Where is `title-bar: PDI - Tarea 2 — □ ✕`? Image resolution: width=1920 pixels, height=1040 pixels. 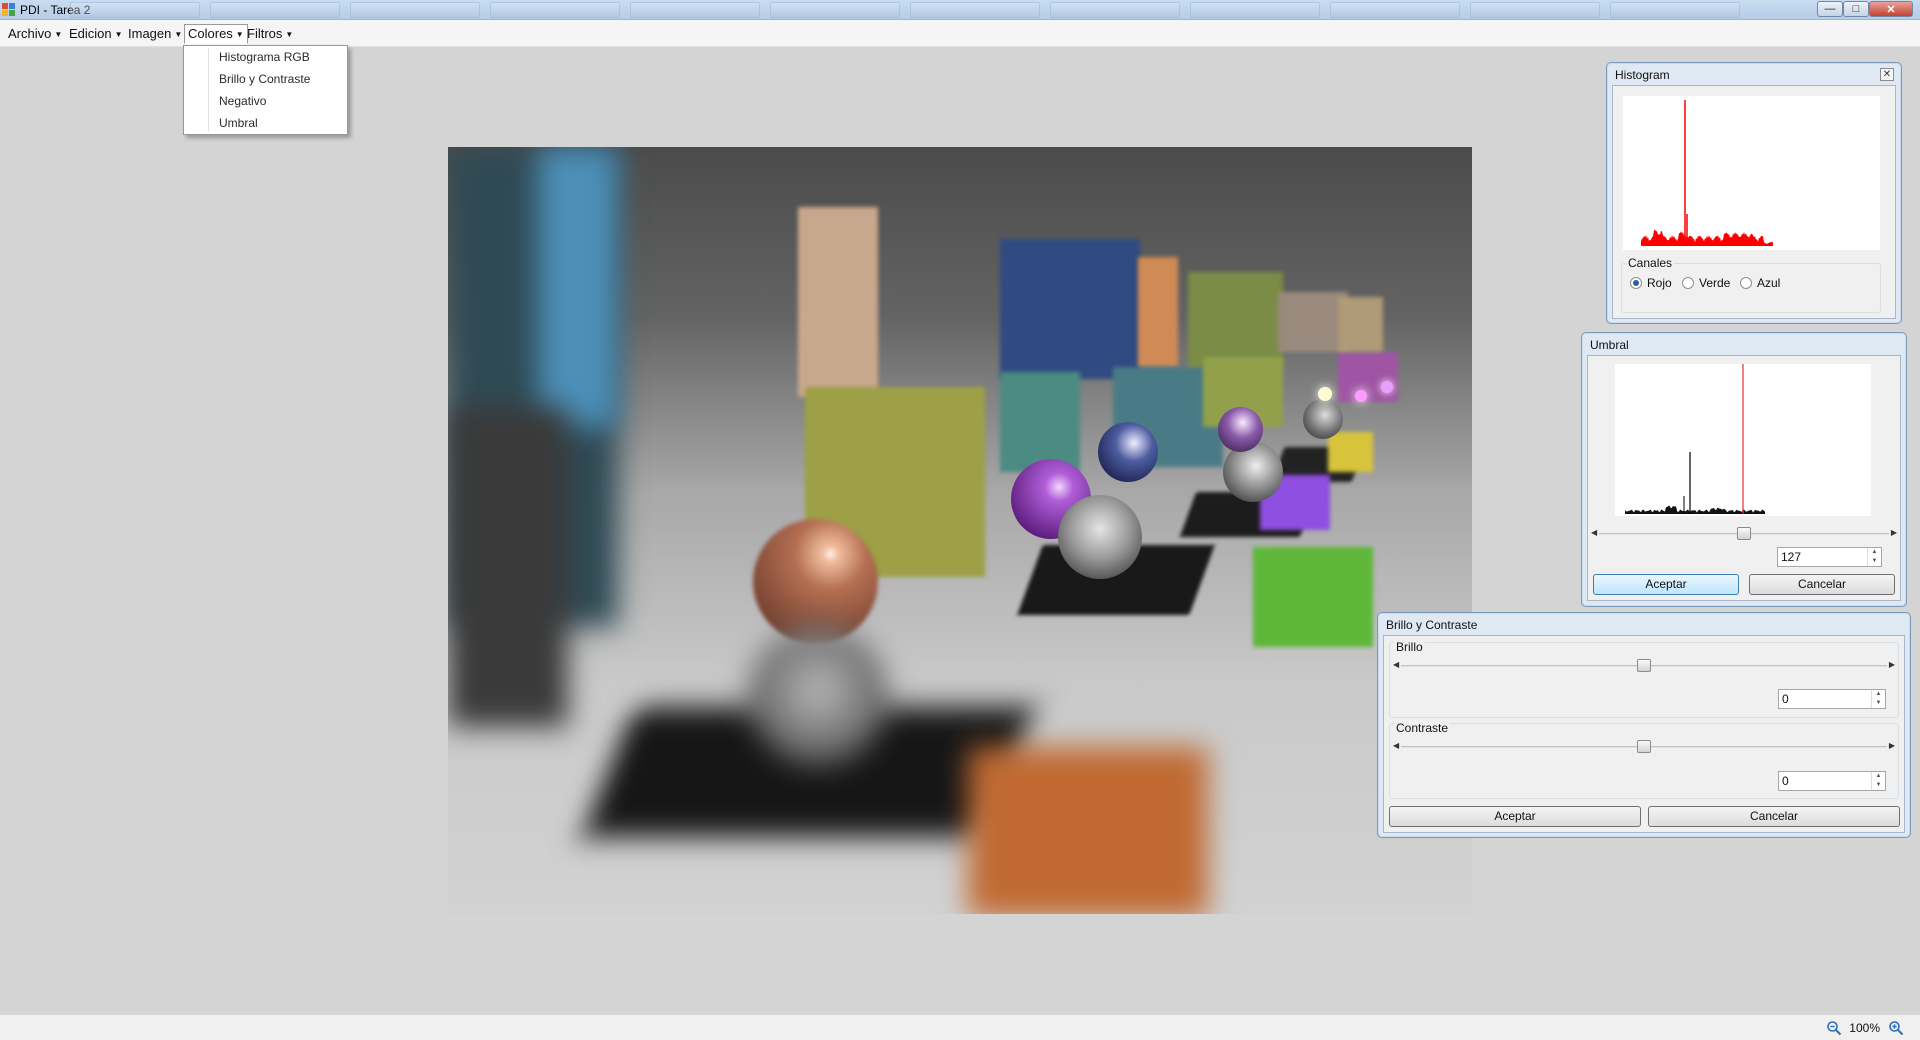
title-bar: PDI - Tarea 2 — □ ✕ is located at coordinates (960, 10).